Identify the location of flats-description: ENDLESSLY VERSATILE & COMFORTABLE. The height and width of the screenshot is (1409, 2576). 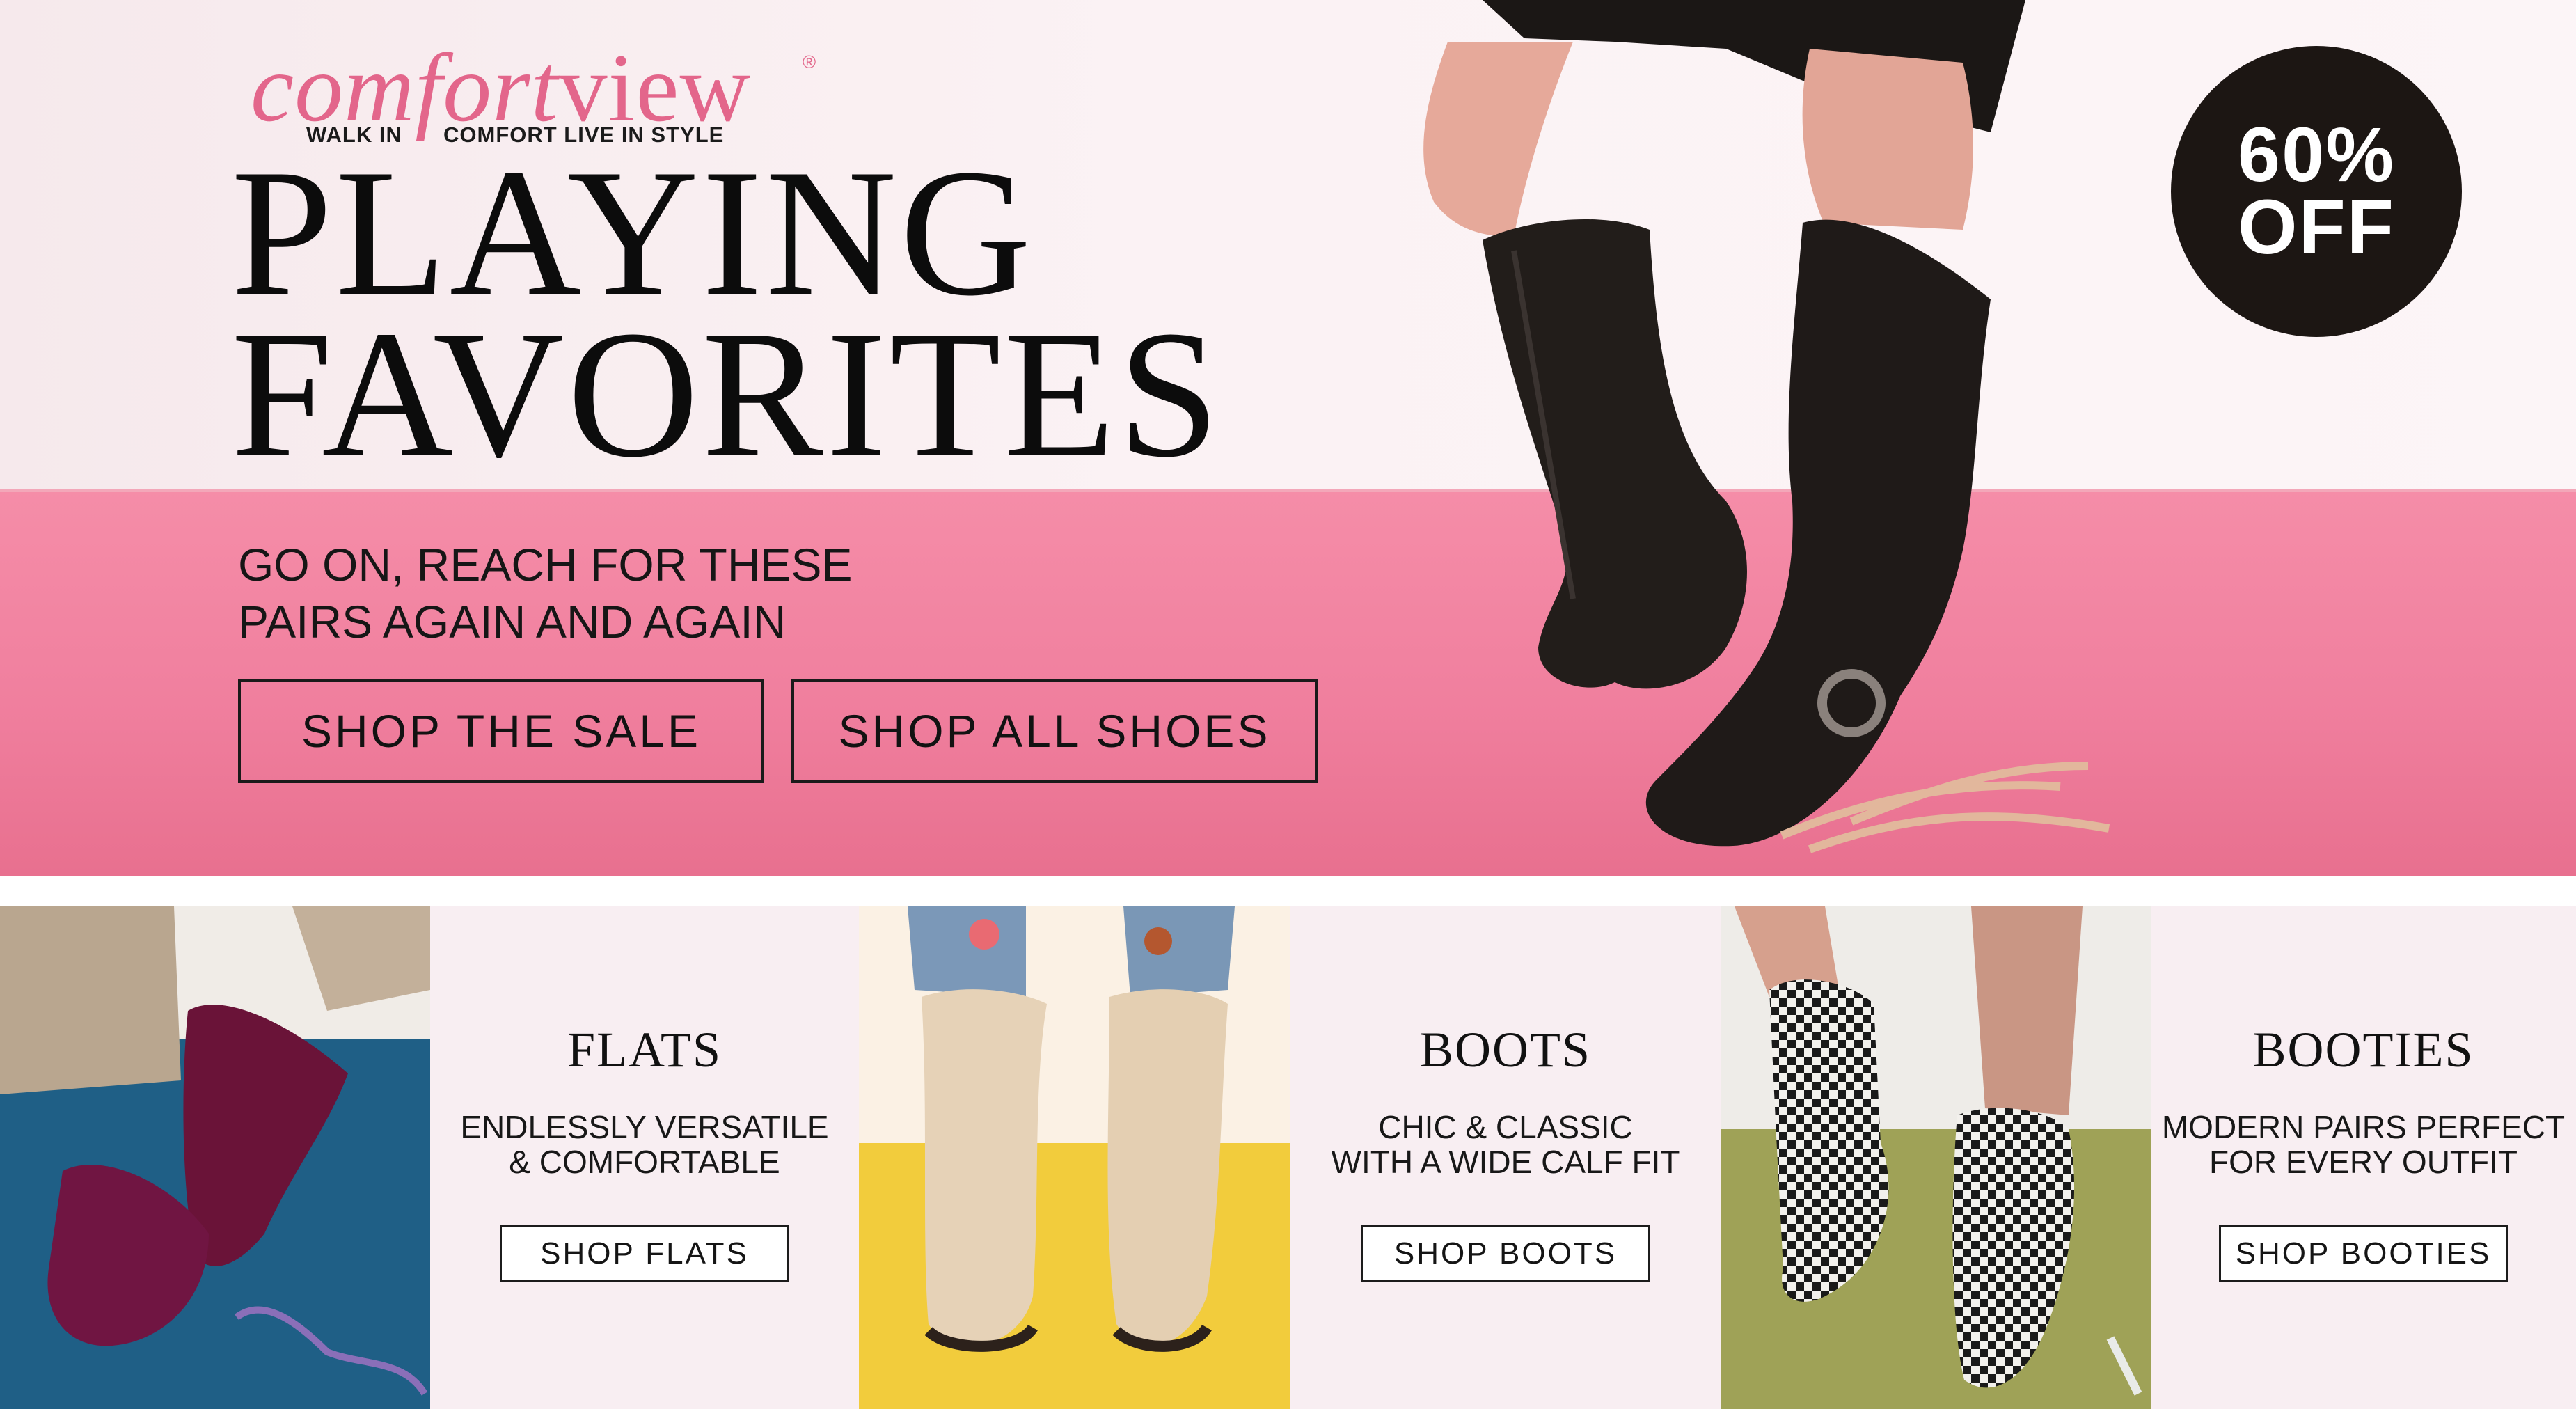
(644, 1144).